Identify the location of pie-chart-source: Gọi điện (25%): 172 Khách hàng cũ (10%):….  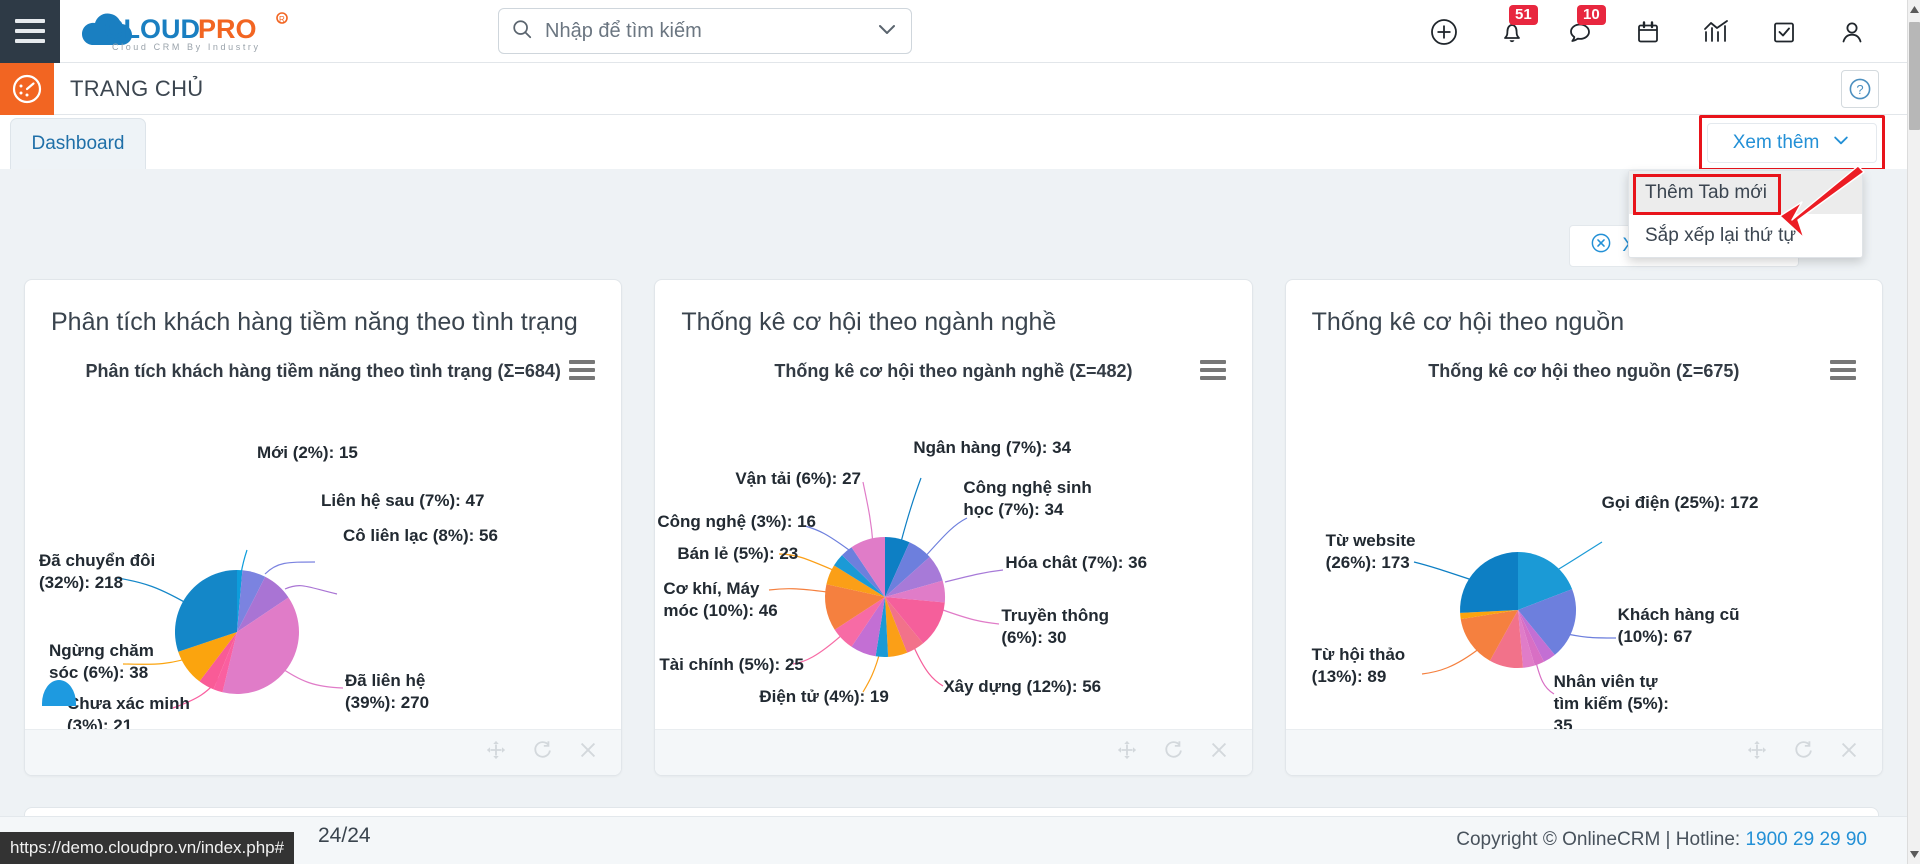
(1584, 558).